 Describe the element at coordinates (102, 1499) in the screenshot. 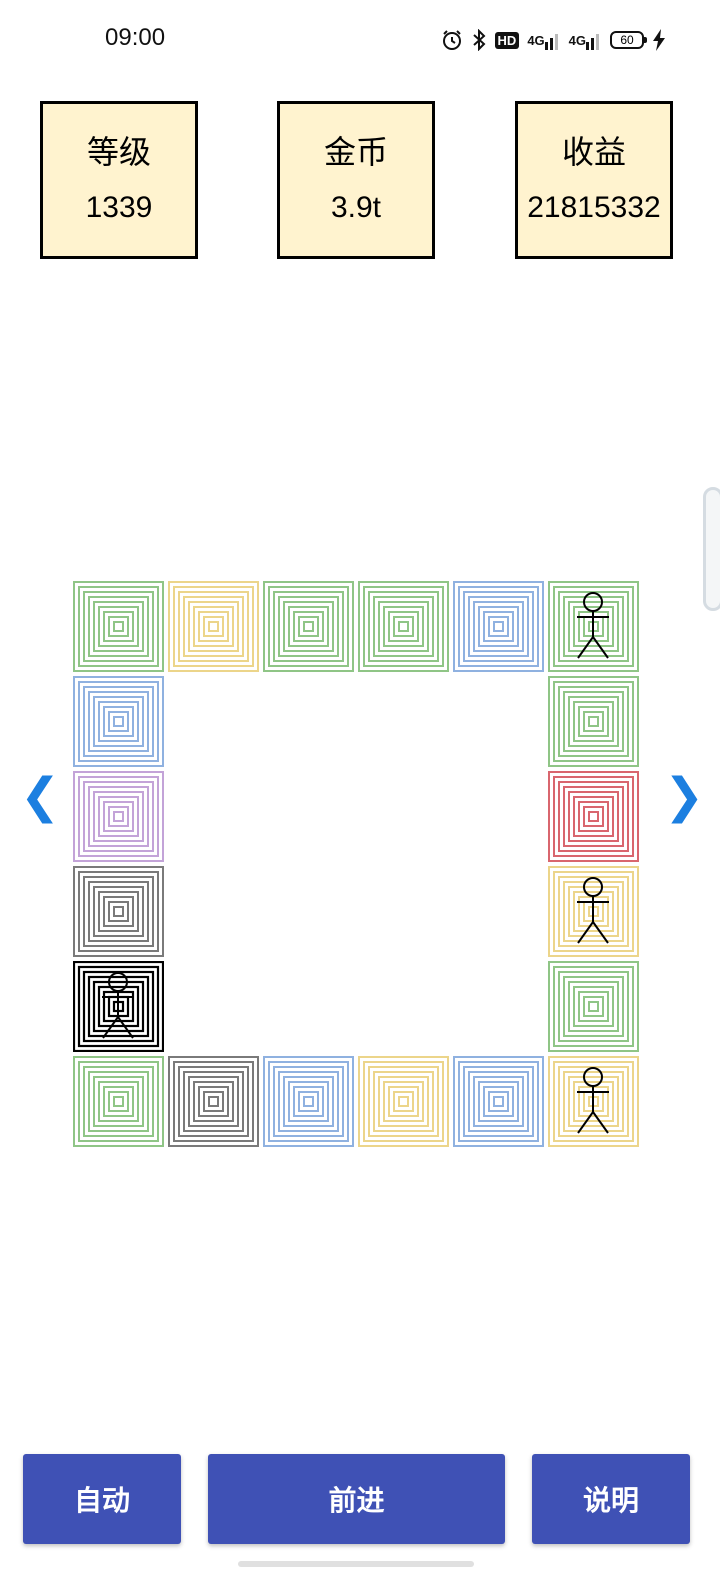

I see `auto-button: 自动` at that location.